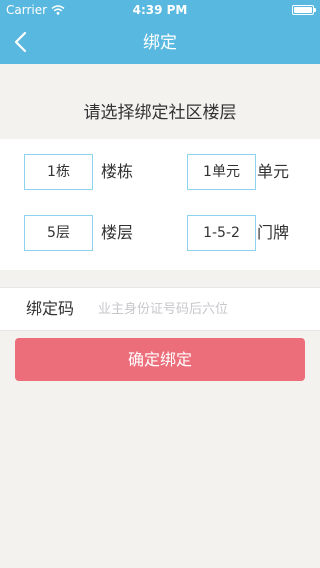 This screenshot has height=568, width=320. What do you see at coordinates (221, 233) in the screenshot?
I see `door-number-select: 1-5-2` at bounding box center [221, 233].